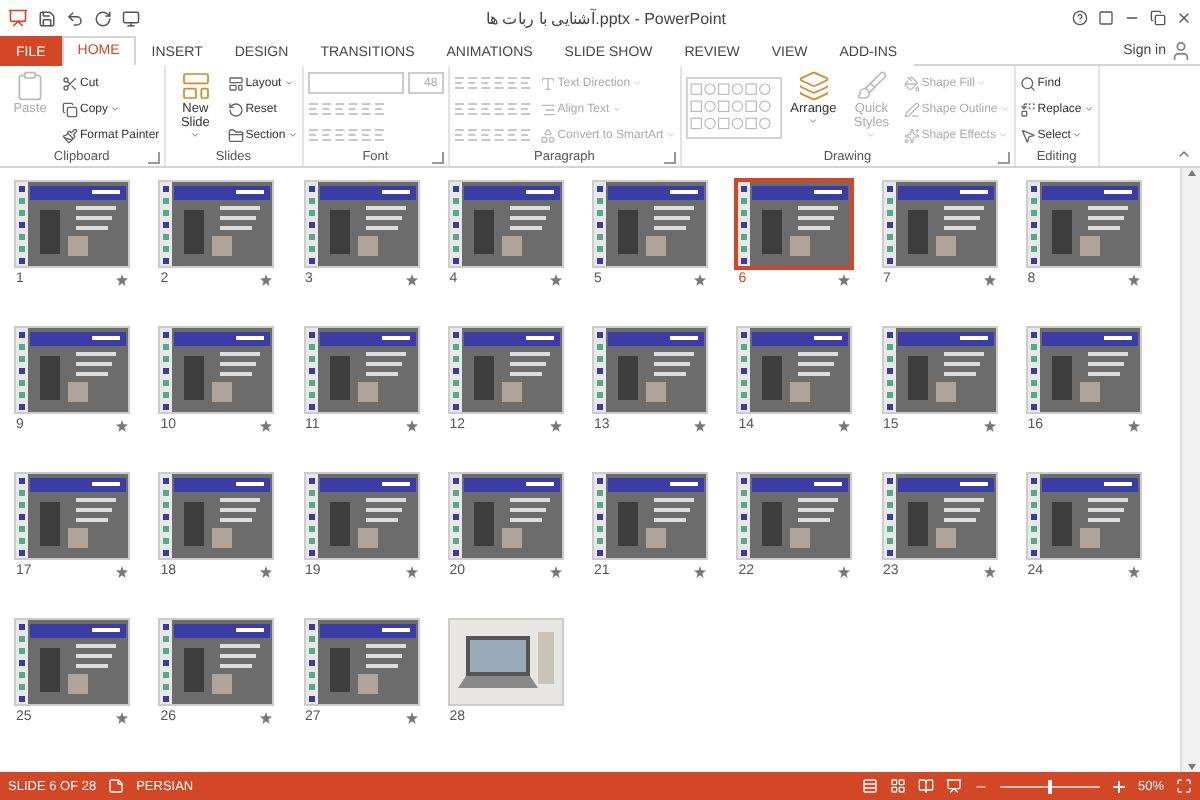 This screenshot has width=1200, height=800. Describe the element at coordinates (1118, 786) in the screenshot. I see `zoom-in-icon` at that location.